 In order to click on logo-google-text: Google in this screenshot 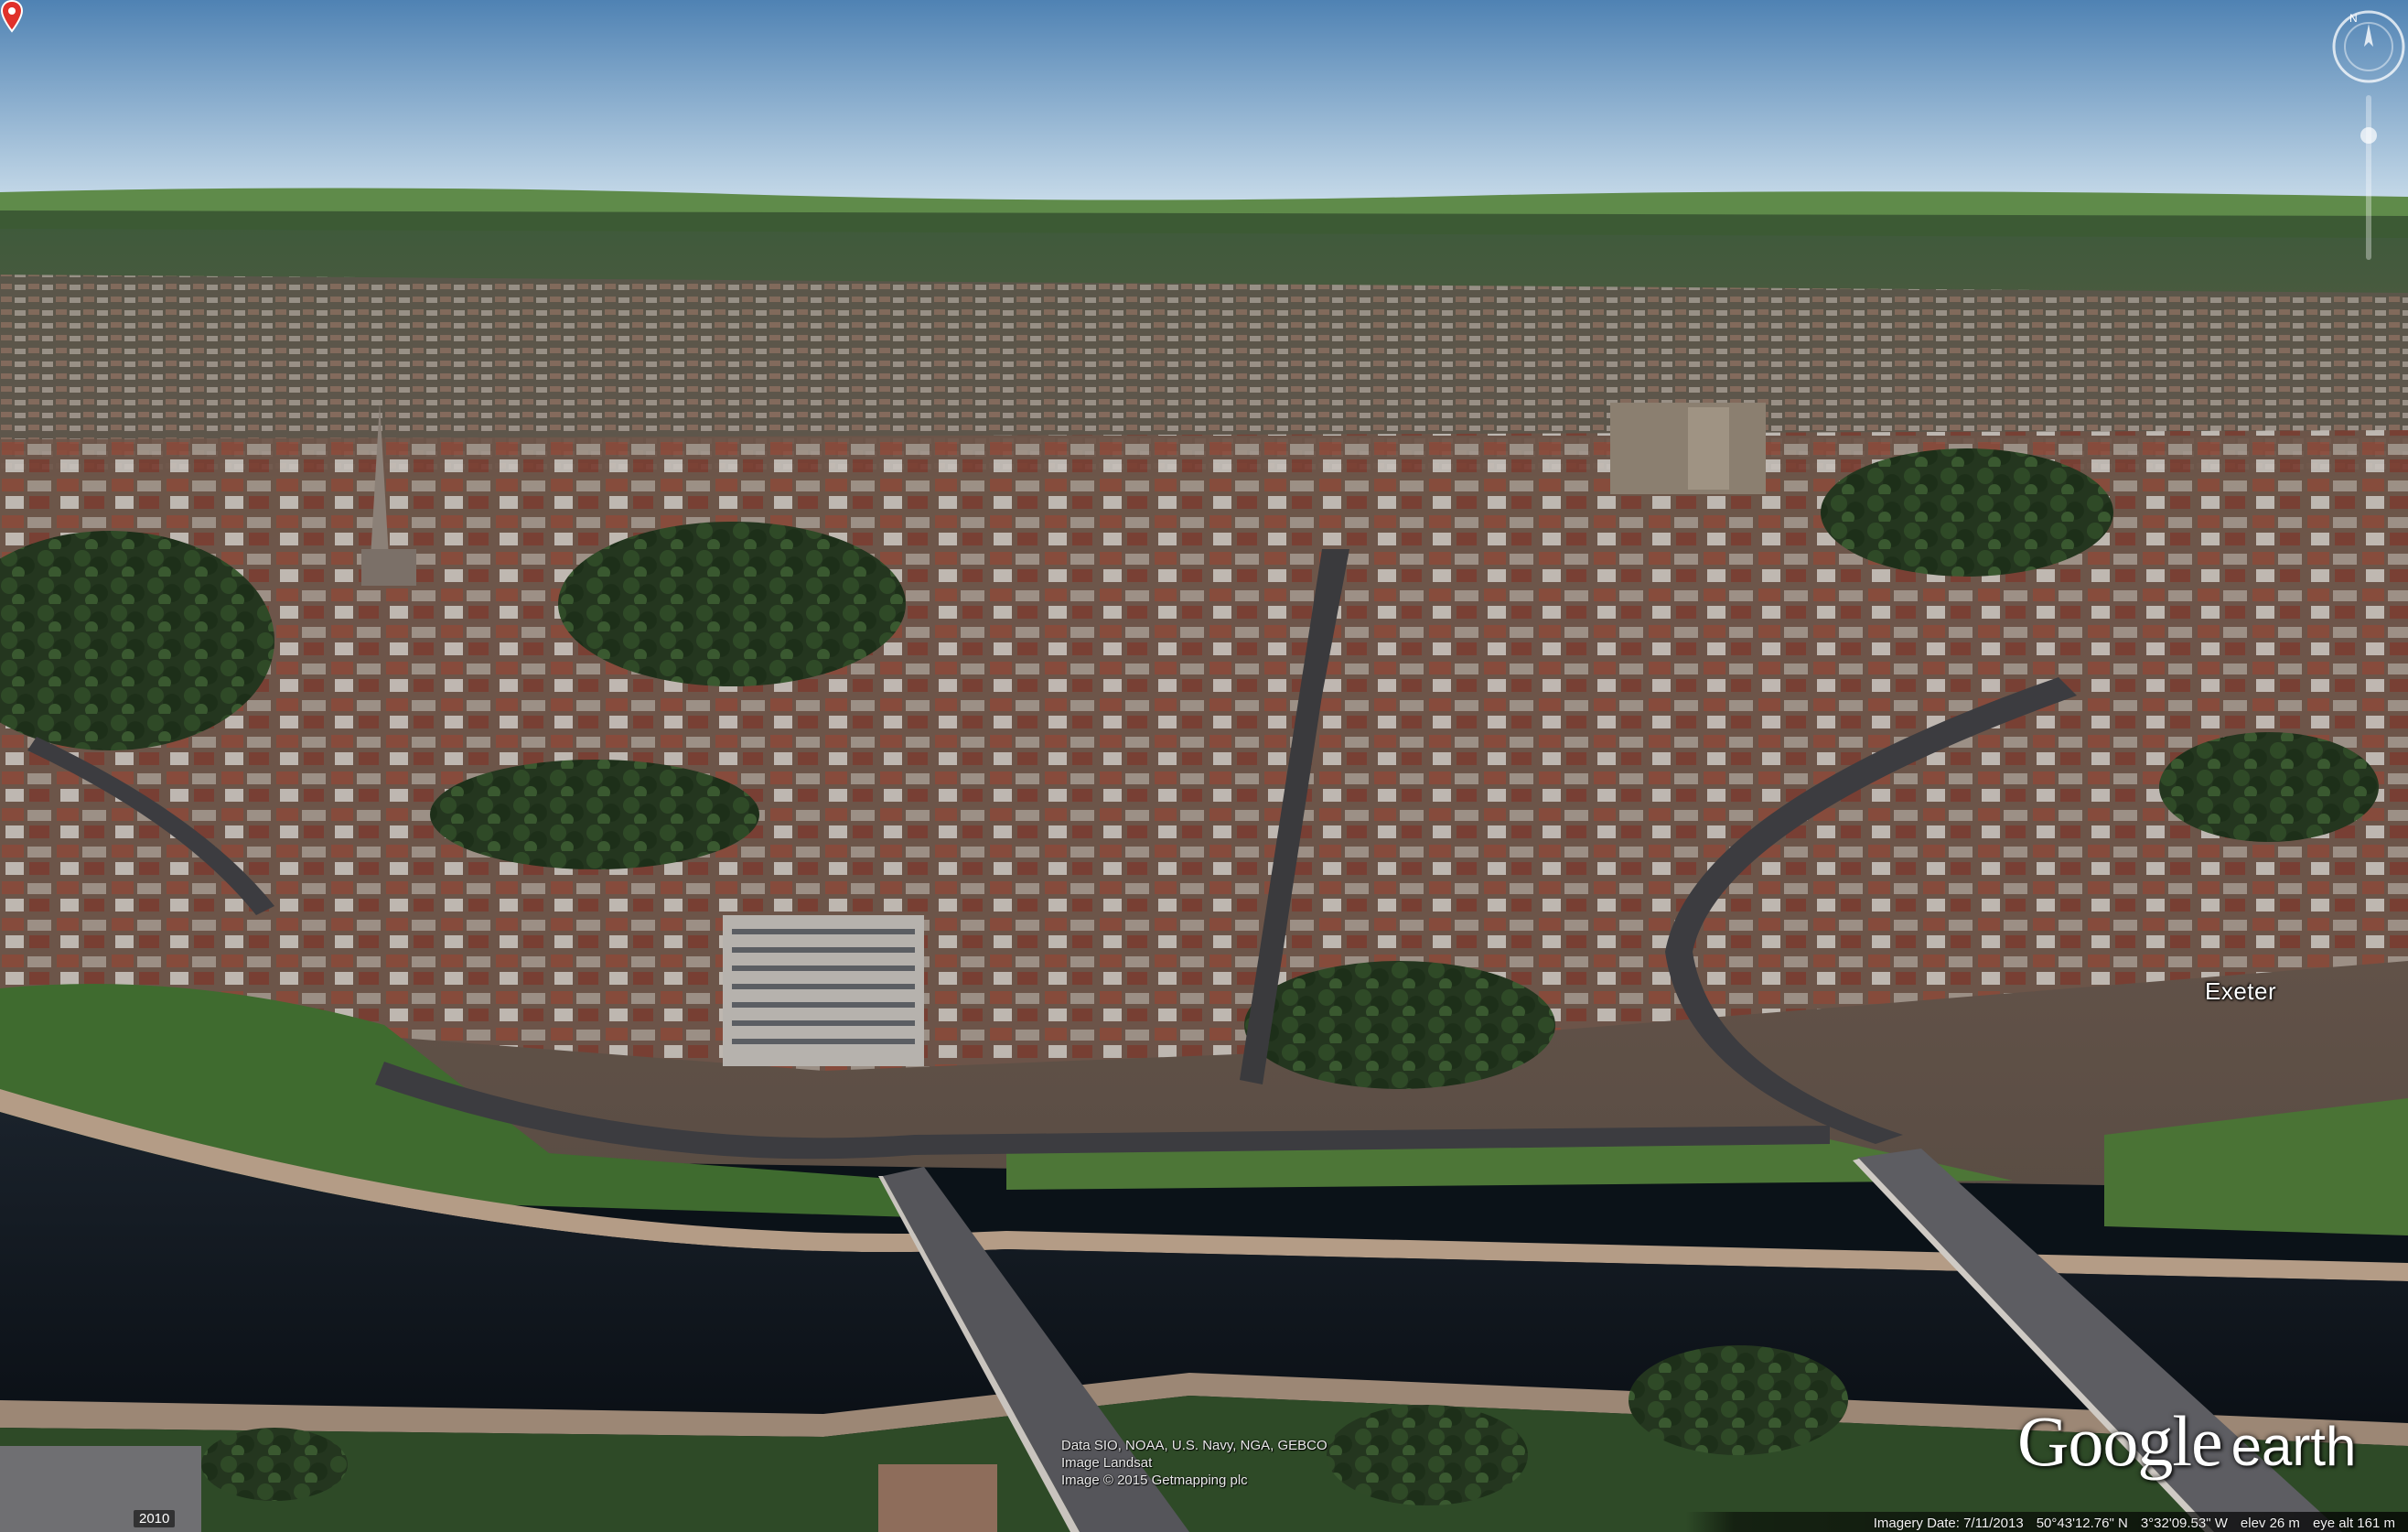, I will do `click(2120, 1441)`.